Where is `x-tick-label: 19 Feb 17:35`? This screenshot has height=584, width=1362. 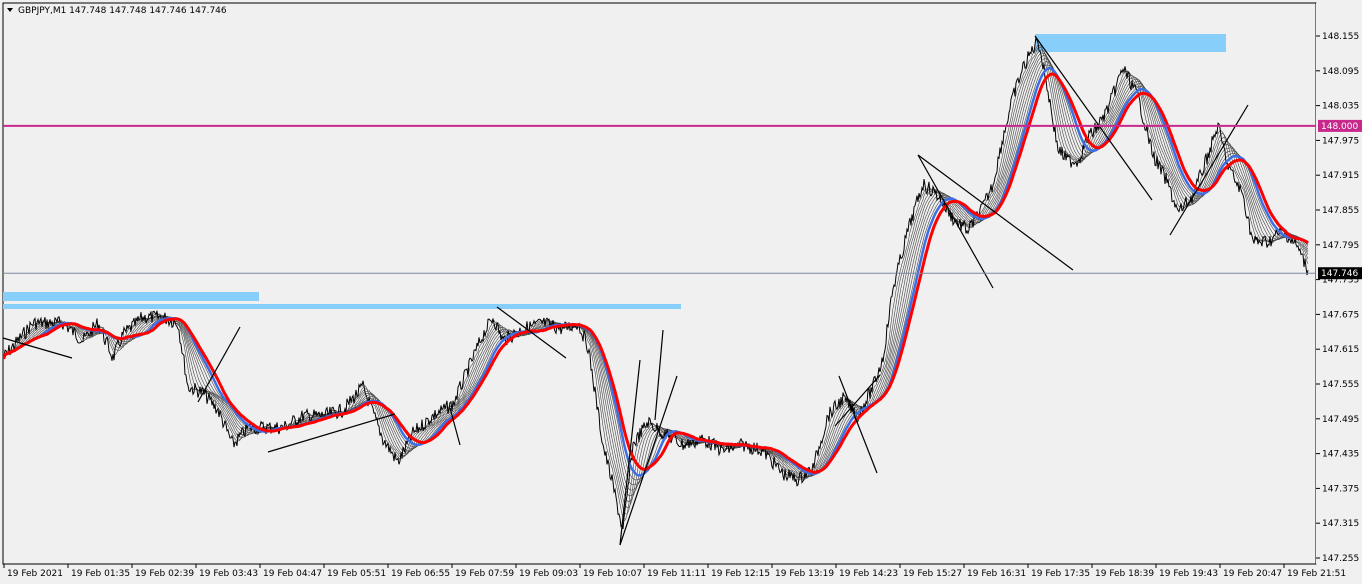
x-tick-label: 19 Feb 17:35 is located at coordinates (1060, 574).